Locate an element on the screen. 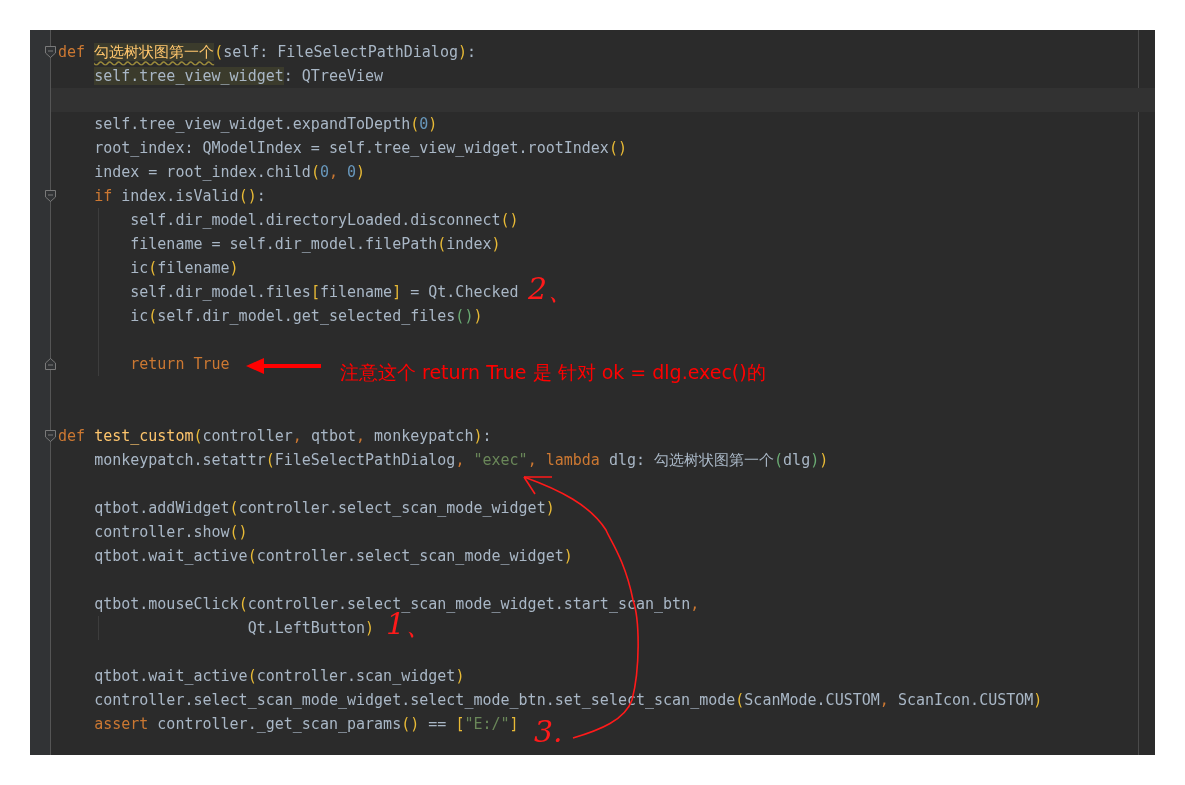  code-line: Qt.LeftButton) is located at coordinates (311, 628).